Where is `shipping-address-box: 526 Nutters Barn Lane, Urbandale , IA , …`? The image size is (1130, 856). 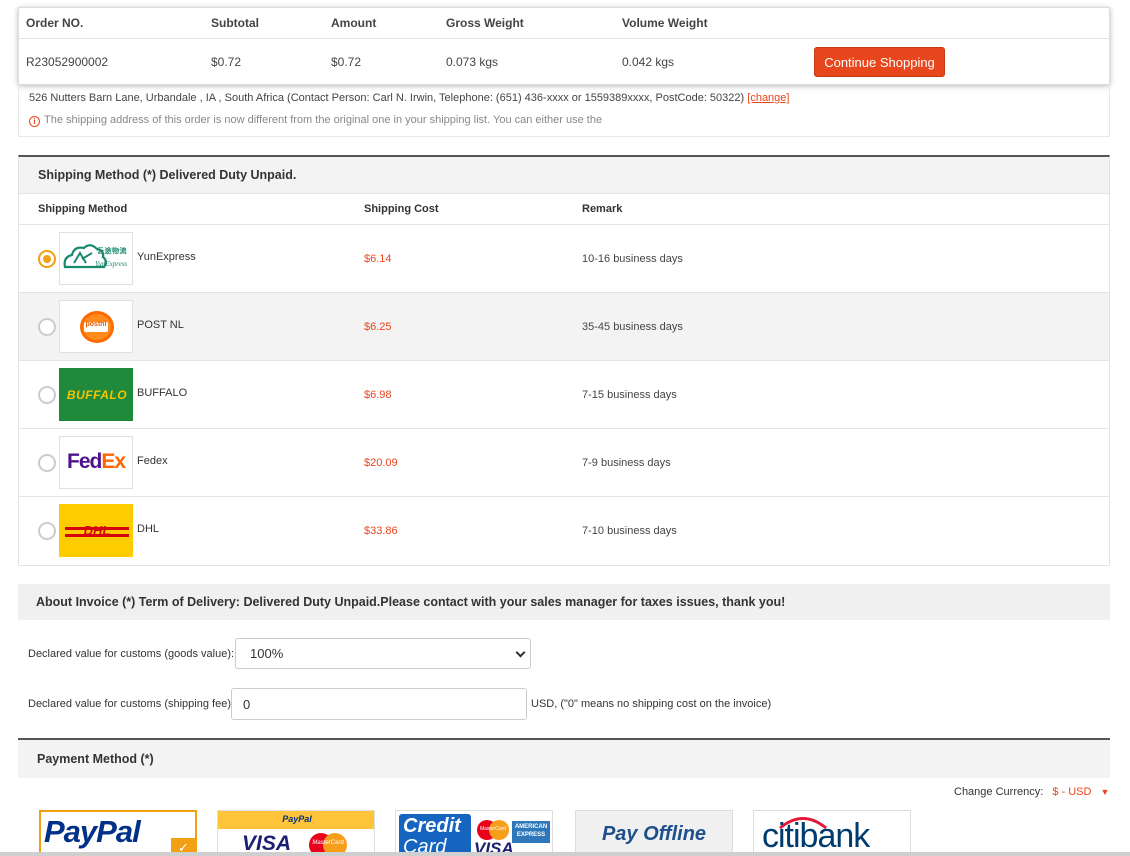 shipping-address-box: 526 Nutters Barn Lane, Urbandale , IA , … is located at coordinates (564, 111).